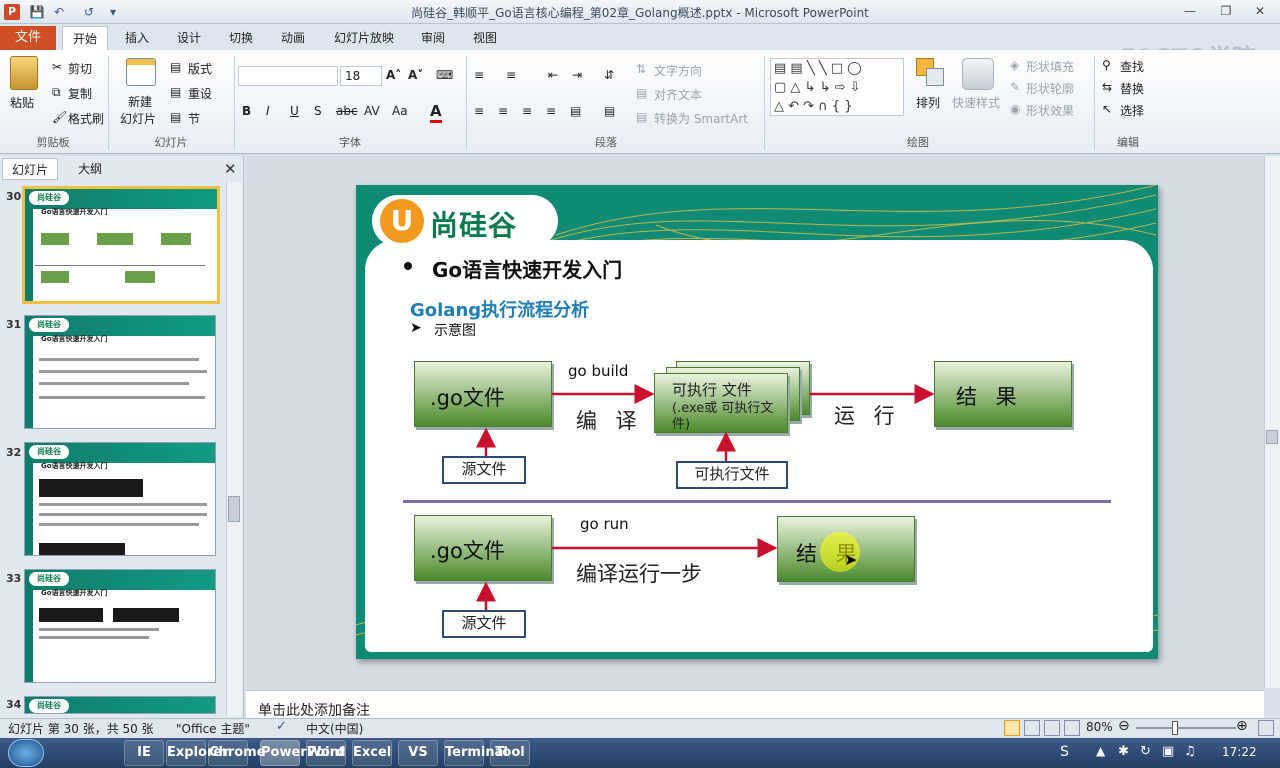  What do you see at coordinates (121, 245) in the screenshot?
I see `slide-thumbnail-30: 尚硅谷 Go语言快速开发入门` at bounding box center [121, 245].